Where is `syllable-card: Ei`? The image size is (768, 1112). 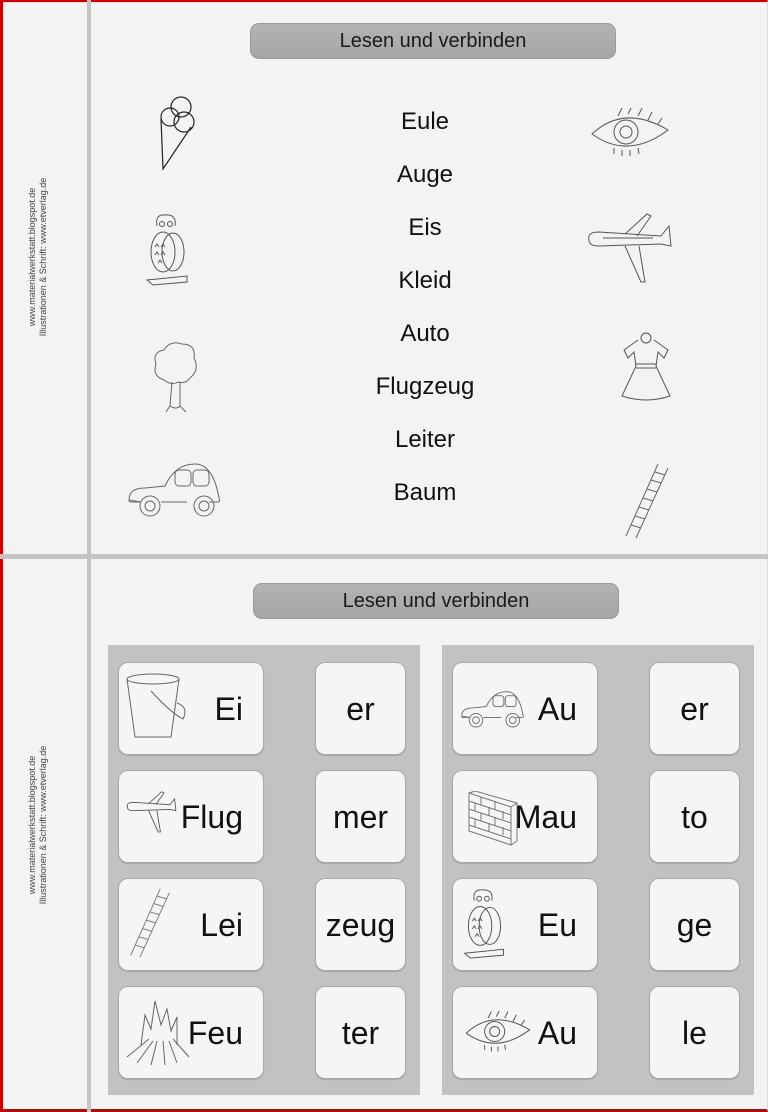 syllable-card: Ei is located at coordinates (191, 708).